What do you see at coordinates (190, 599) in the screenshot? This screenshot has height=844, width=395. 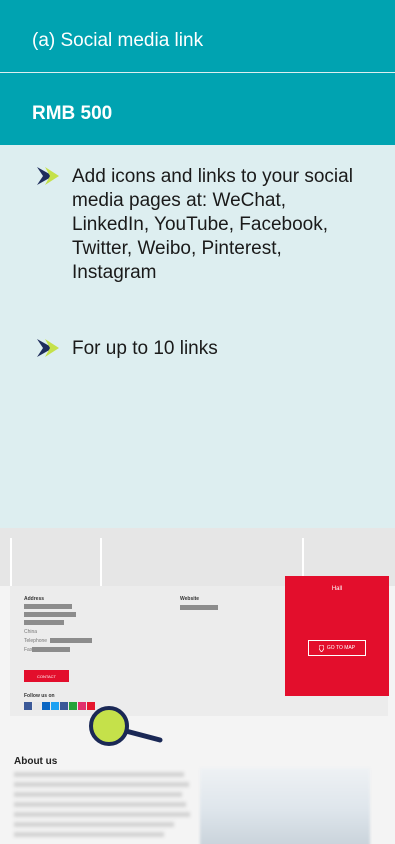 I see `website-label: Website` at bounding box center [190, 599].